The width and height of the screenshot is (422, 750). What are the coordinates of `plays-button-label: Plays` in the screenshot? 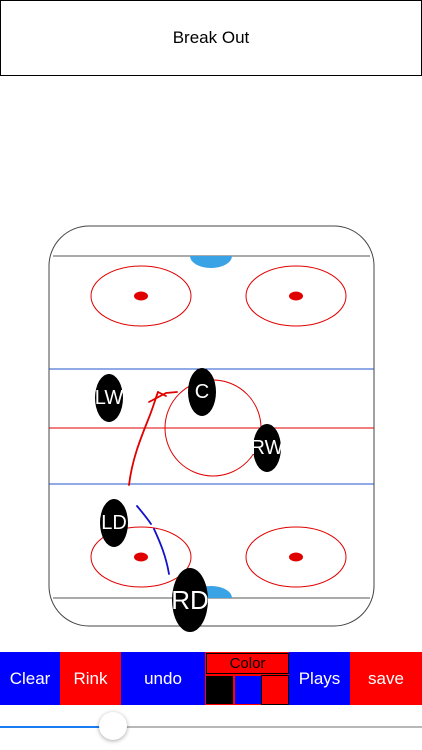 It's located at (319, 678).